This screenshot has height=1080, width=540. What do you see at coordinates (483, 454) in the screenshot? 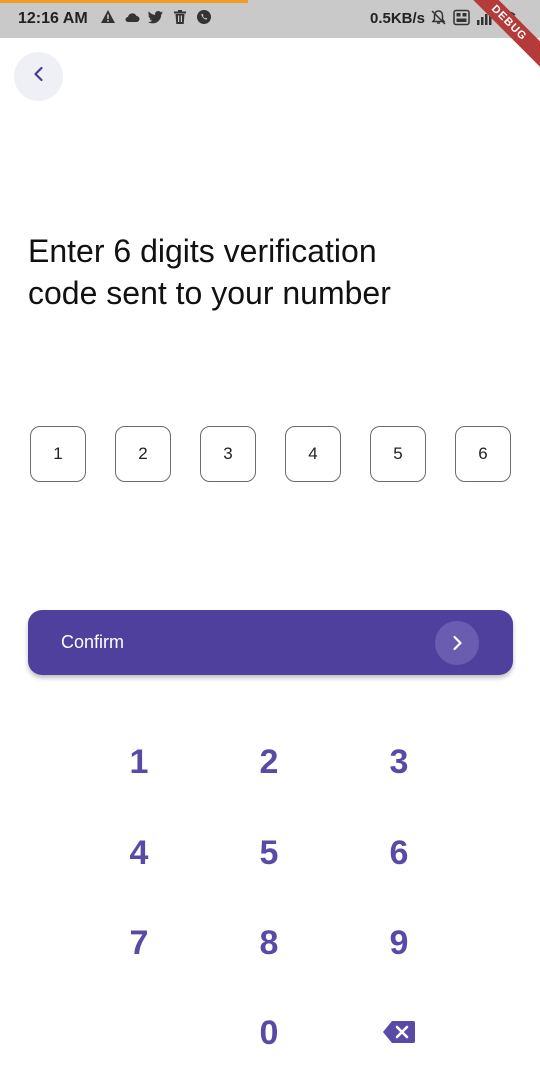
I see `otp-digit-box-6: 6` at bounding box center [483, 454].